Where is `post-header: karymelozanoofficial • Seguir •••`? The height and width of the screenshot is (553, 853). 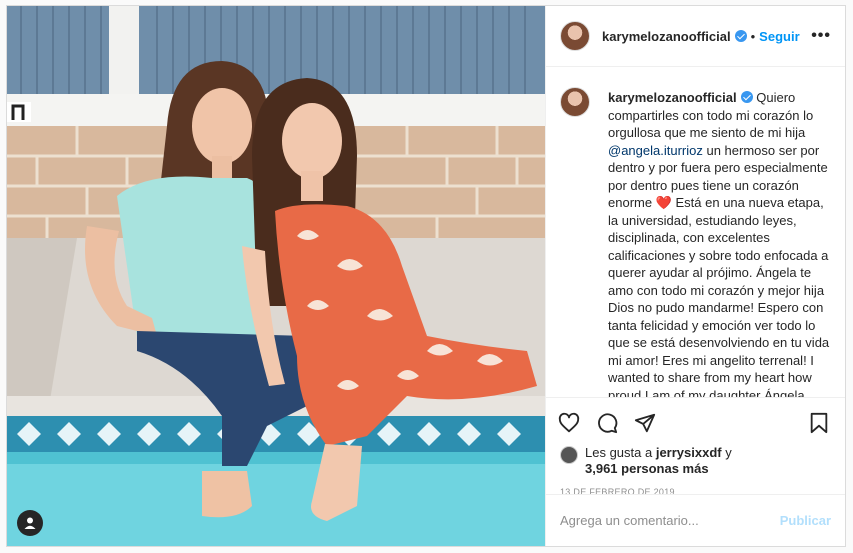 post-header: karymelozanoofficial • Seguir ••• is located at coordinates (695, 36).